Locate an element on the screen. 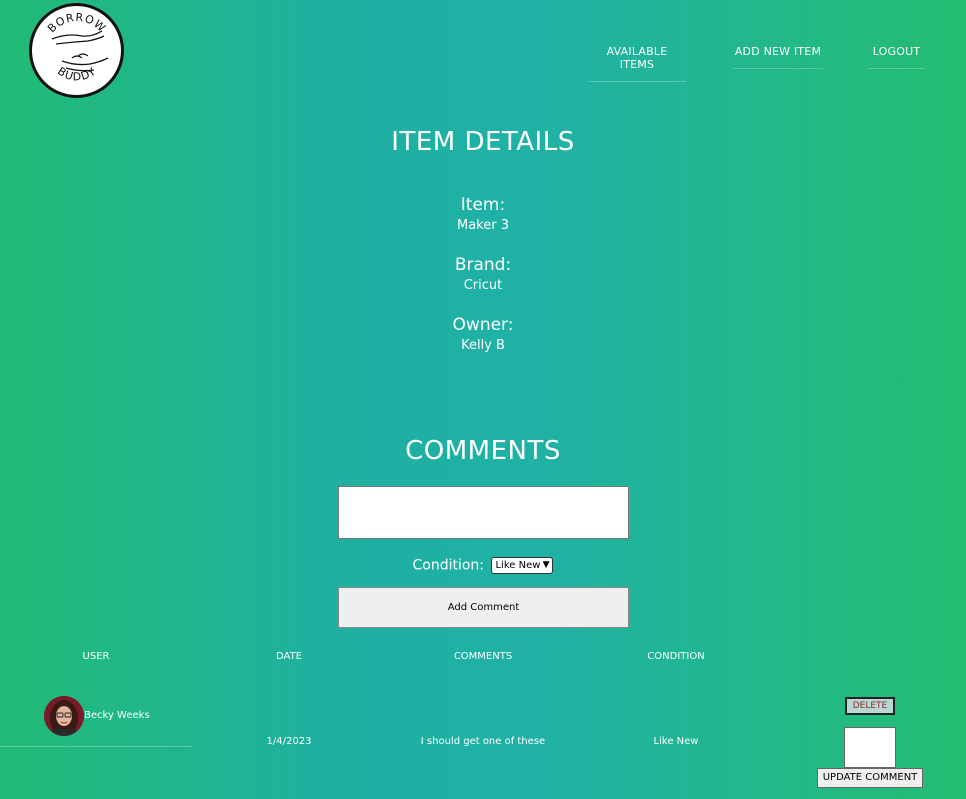 This screenshot has height=799, width=966. nav-add-new-item: ADD NEW ITEM is located at coordinates (778, 57).